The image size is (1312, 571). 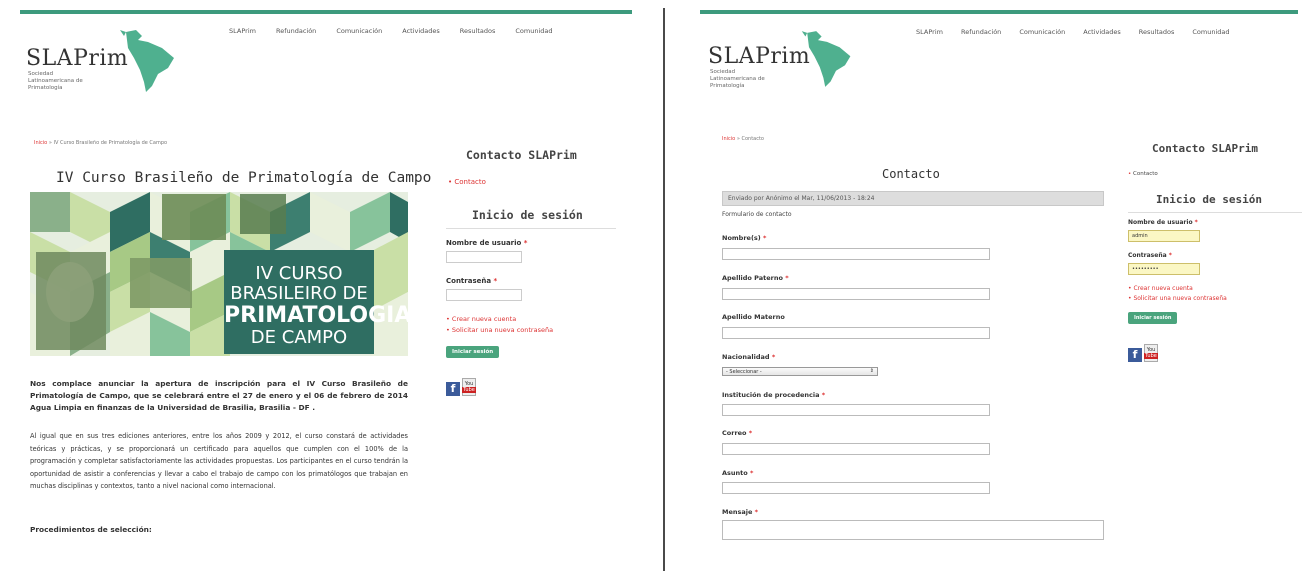 What do you see at coordinates (299, 273) in the screenshot?
I see `banner-line-1: IV CURSO` at bounding box center [299, 273].